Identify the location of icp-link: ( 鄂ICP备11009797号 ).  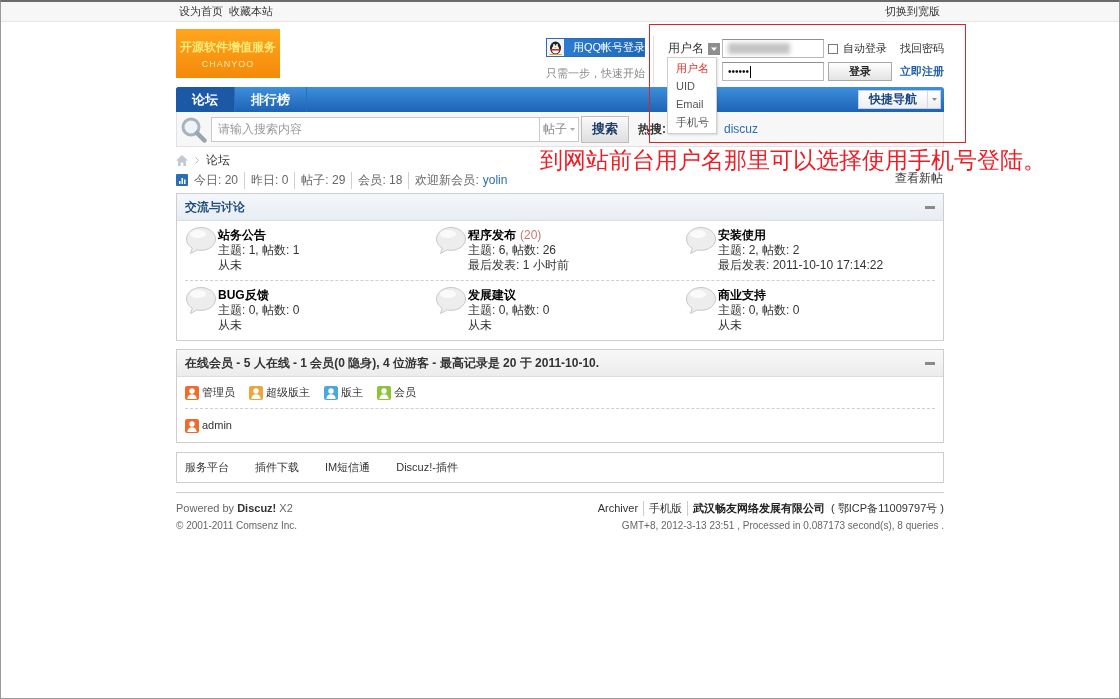
(887, 508).